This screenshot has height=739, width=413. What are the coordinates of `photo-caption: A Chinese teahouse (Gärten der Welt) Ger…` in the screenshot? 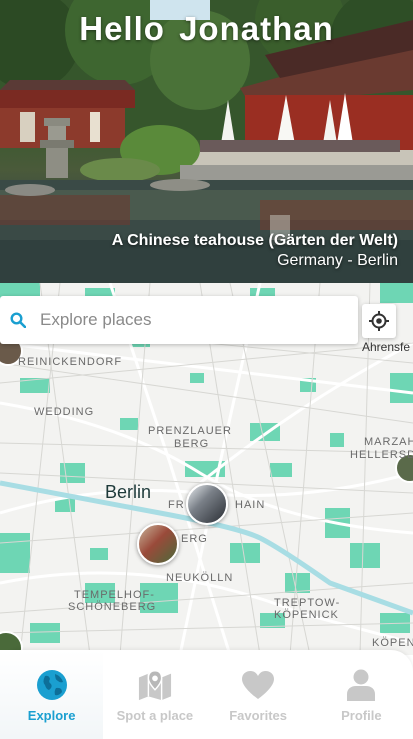 It's located at (255, 251).